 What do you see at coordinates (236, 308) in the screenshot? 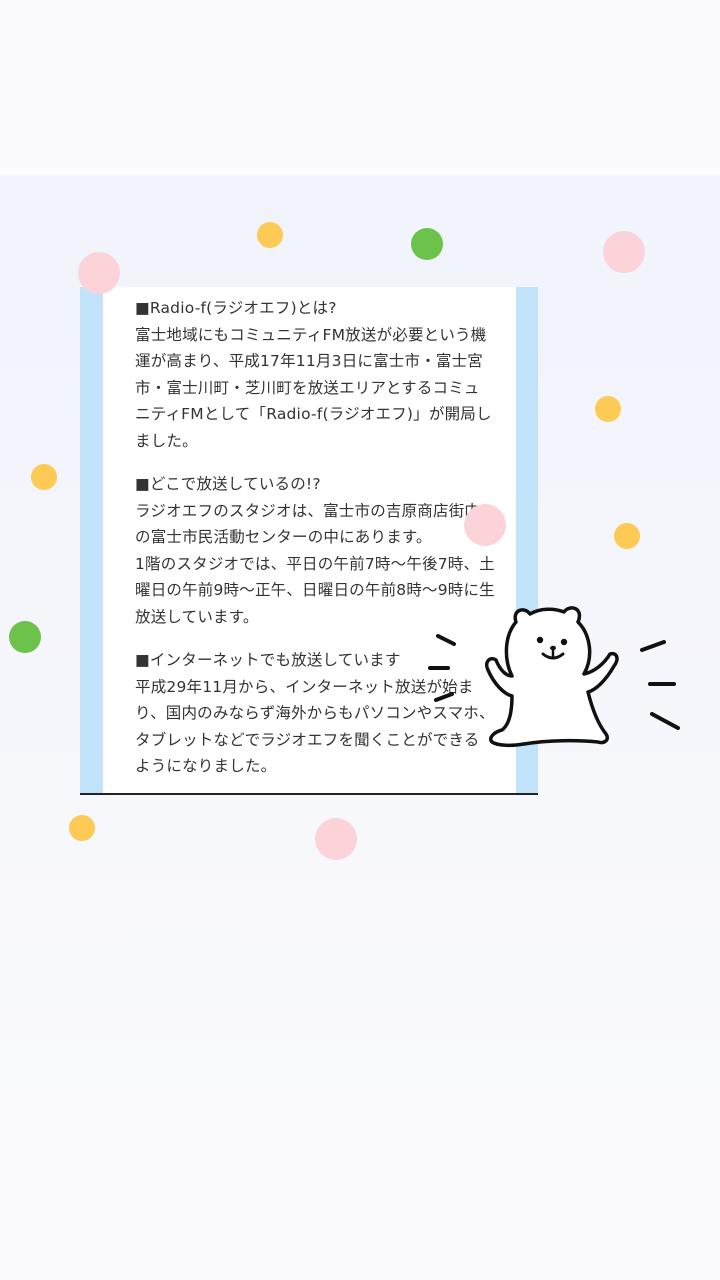
I see `section-heading: ■Radio-f(ラジオエフ)とは?` at bounding box center [236, 308].